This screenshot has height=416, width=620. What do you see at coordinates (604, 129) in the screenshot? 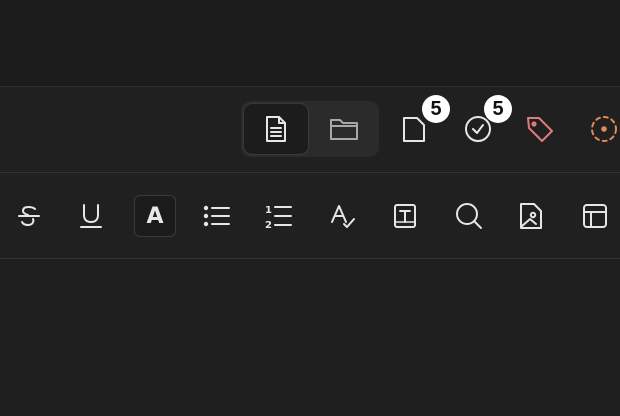
I see `lasso-icon` at bounding box center [604, 129].